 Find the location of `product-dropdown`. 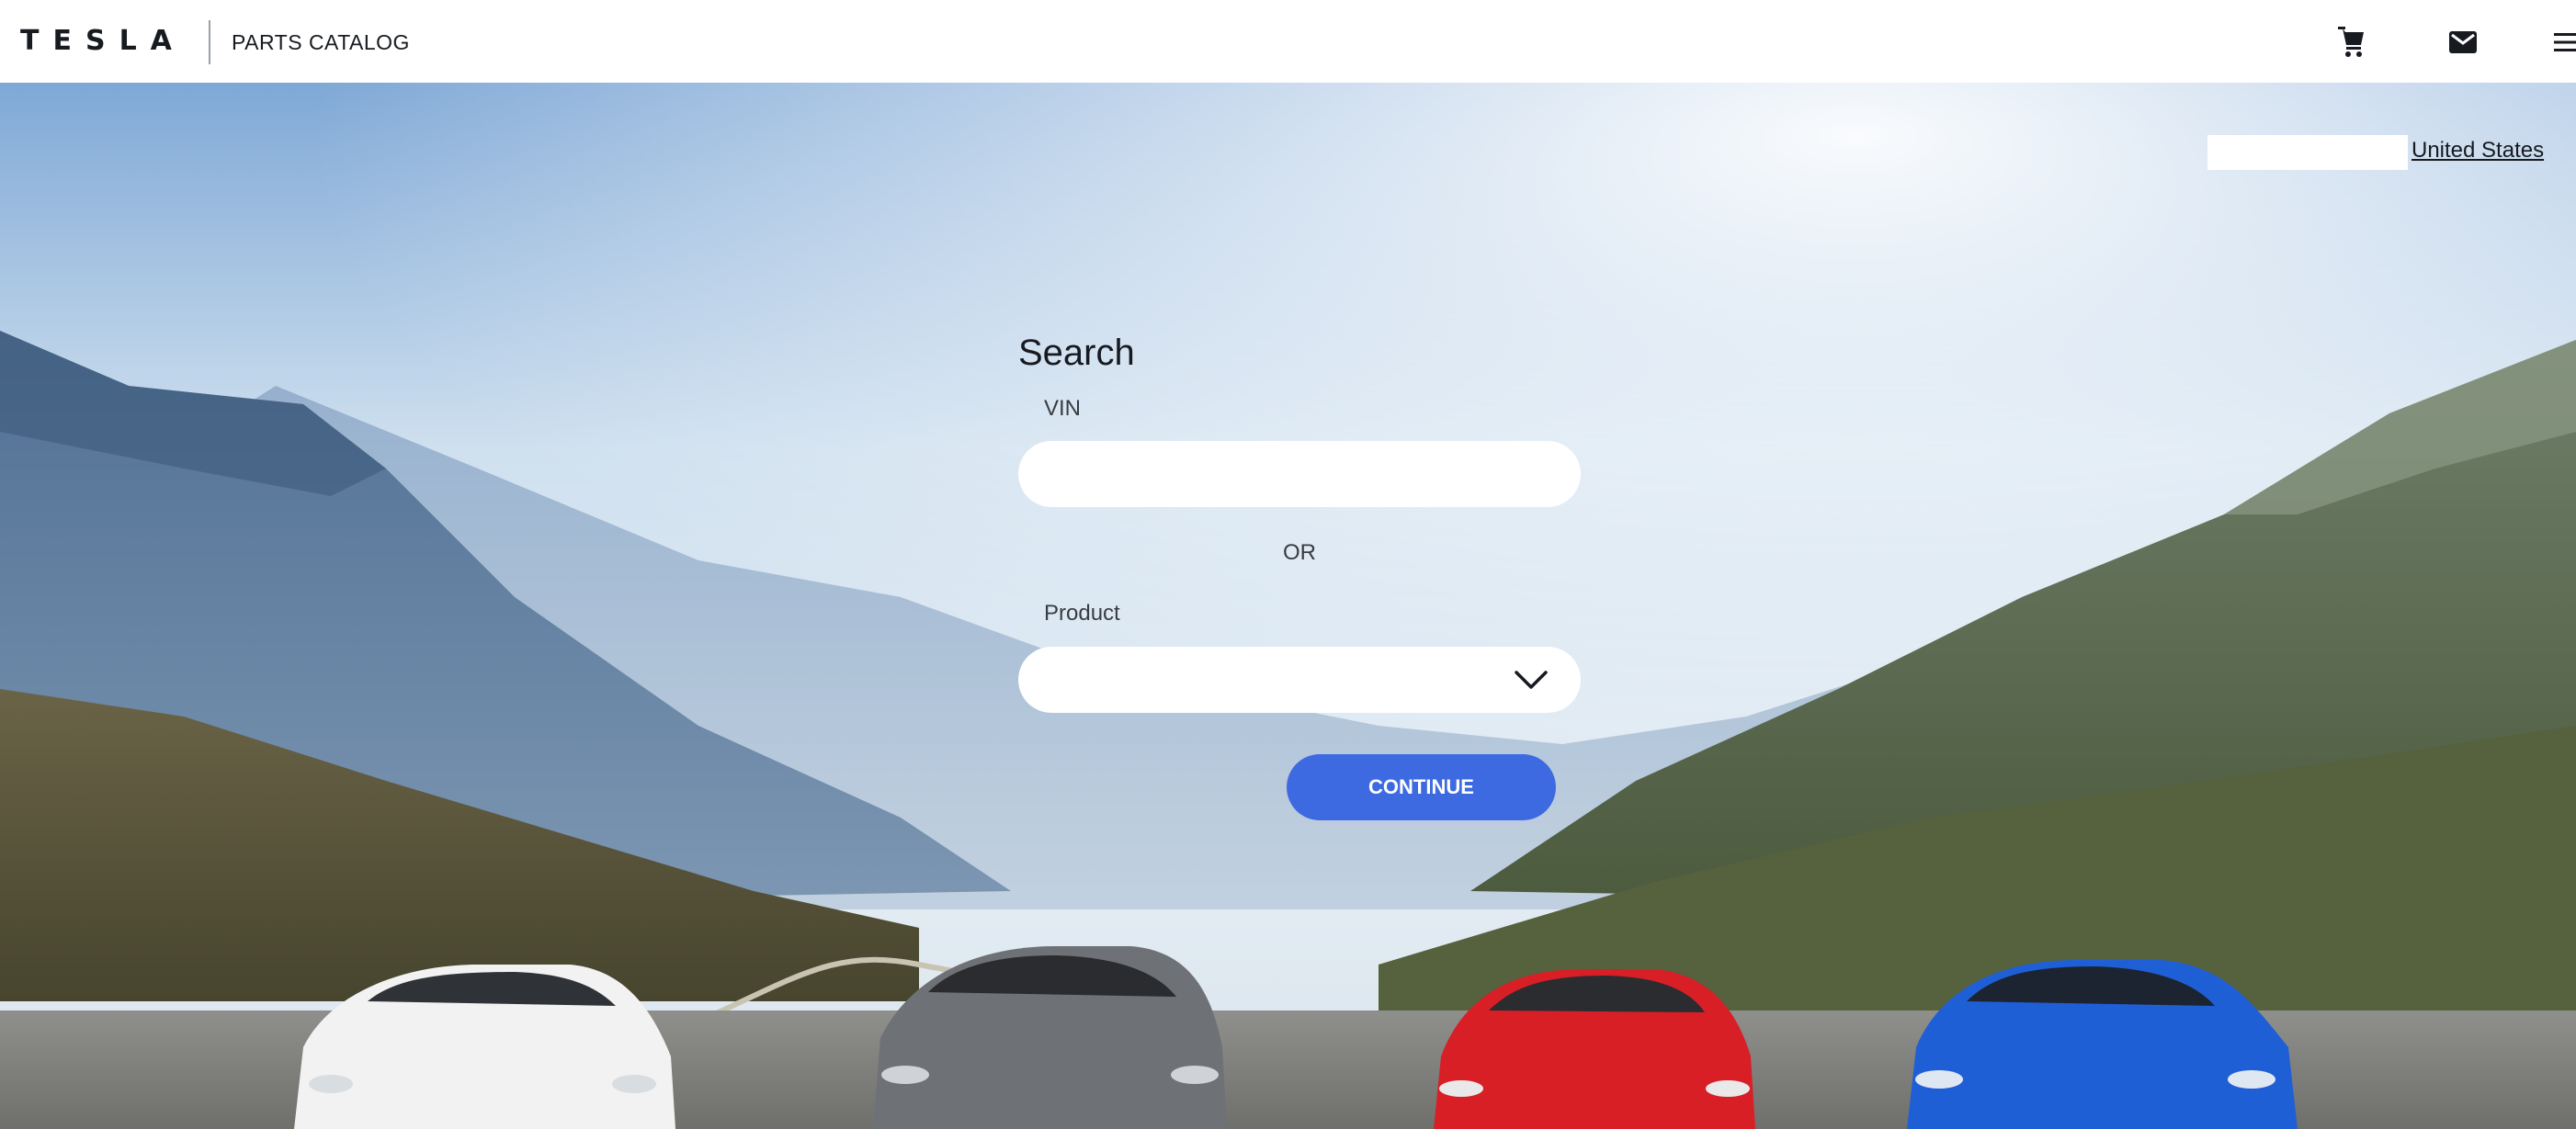

product-dropdown is located at coordinates (1299, 680).